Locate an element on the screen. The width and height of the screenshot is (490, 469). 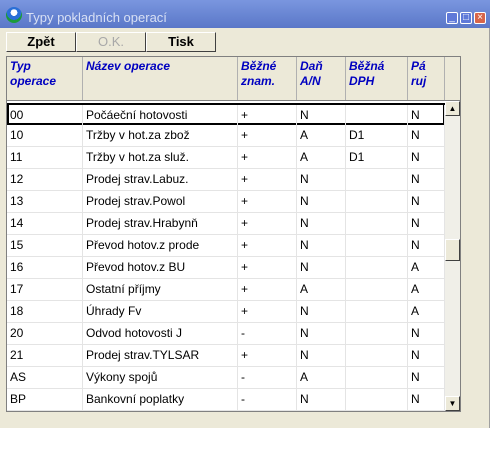
cell-col-operation-type: 15 is located at coordinates (45, 245).